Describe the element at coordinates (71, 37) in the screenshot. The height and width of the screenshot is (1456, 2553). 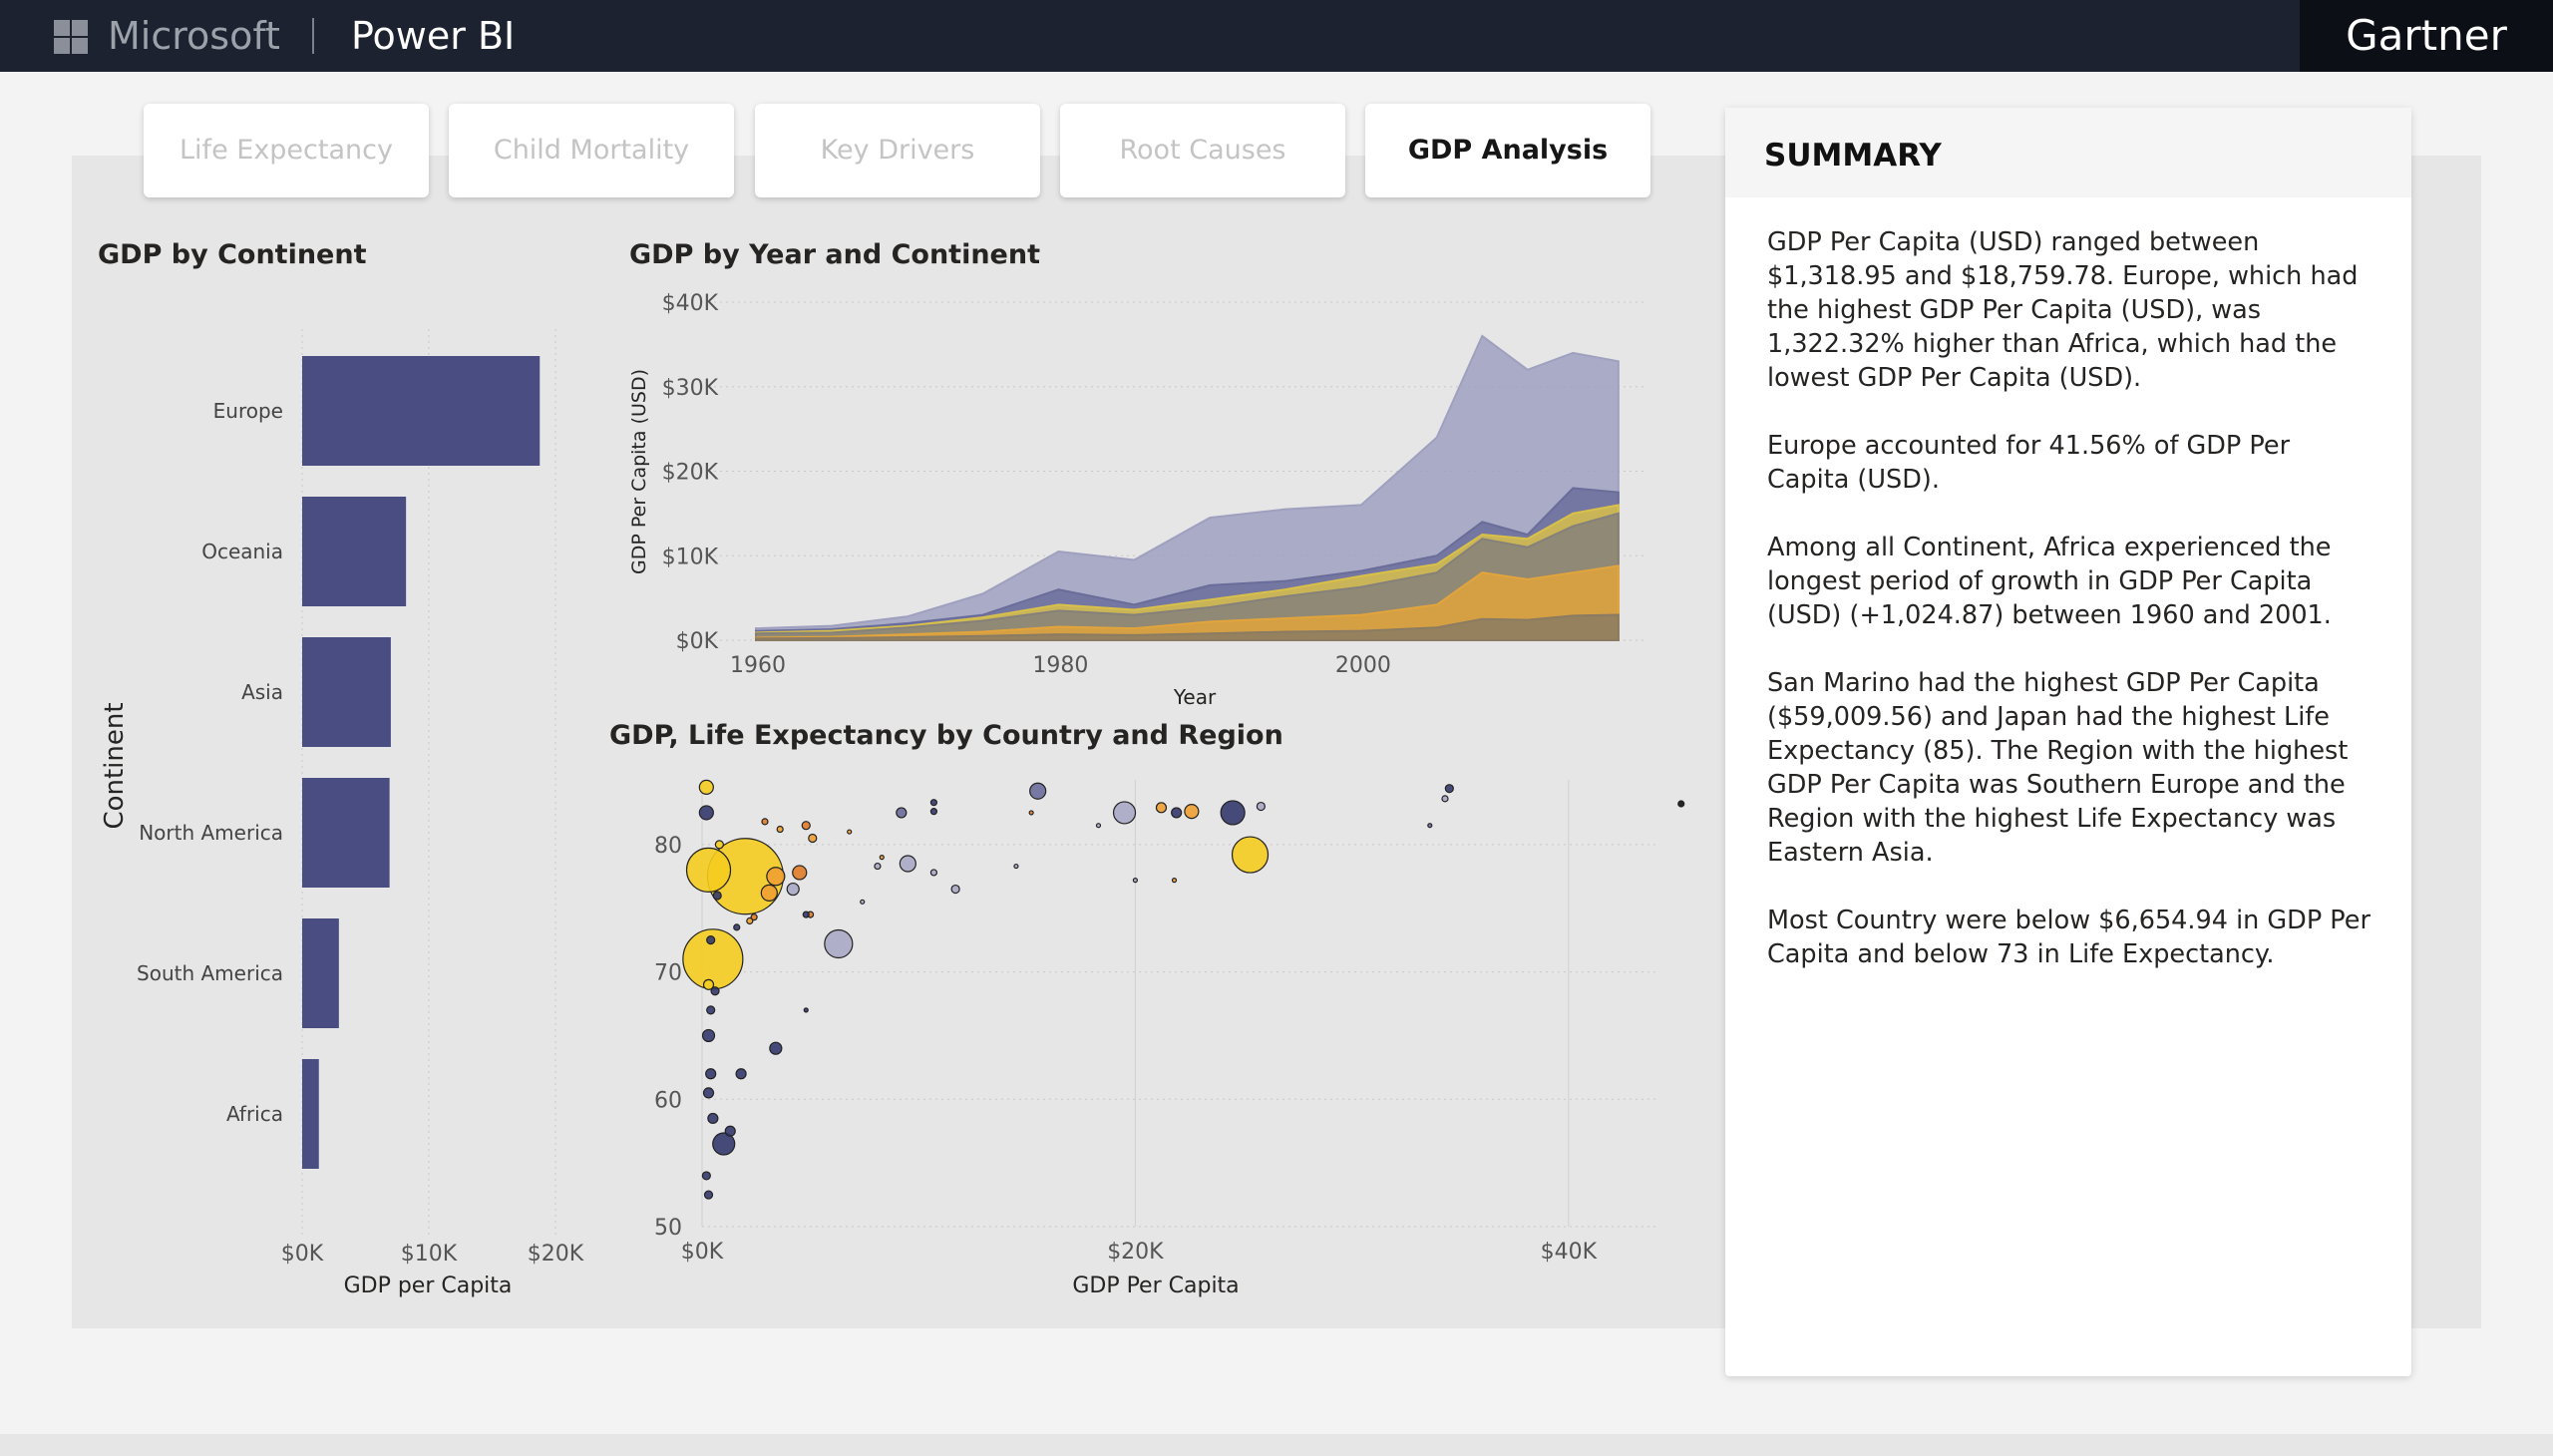
I see `microsoft-grid-icon` at that location.